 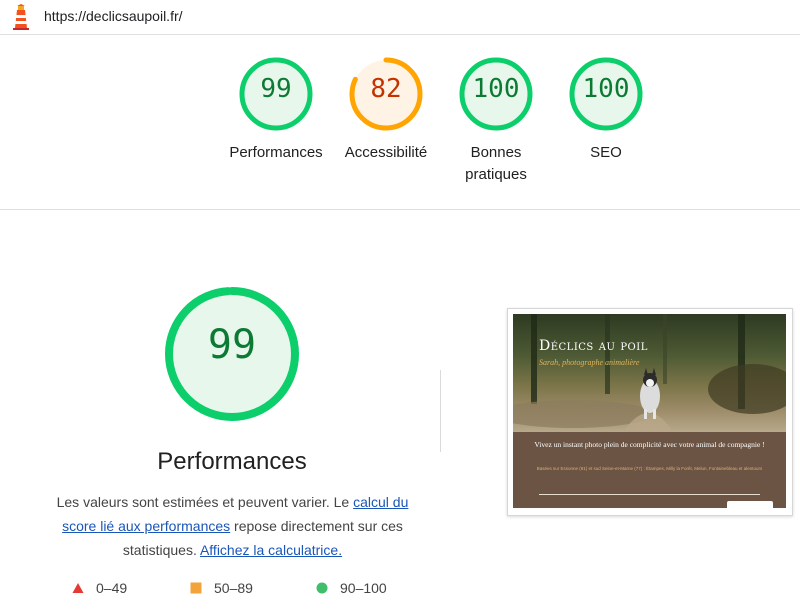 I want to click on circle-icon, so click(x=322, y=588).